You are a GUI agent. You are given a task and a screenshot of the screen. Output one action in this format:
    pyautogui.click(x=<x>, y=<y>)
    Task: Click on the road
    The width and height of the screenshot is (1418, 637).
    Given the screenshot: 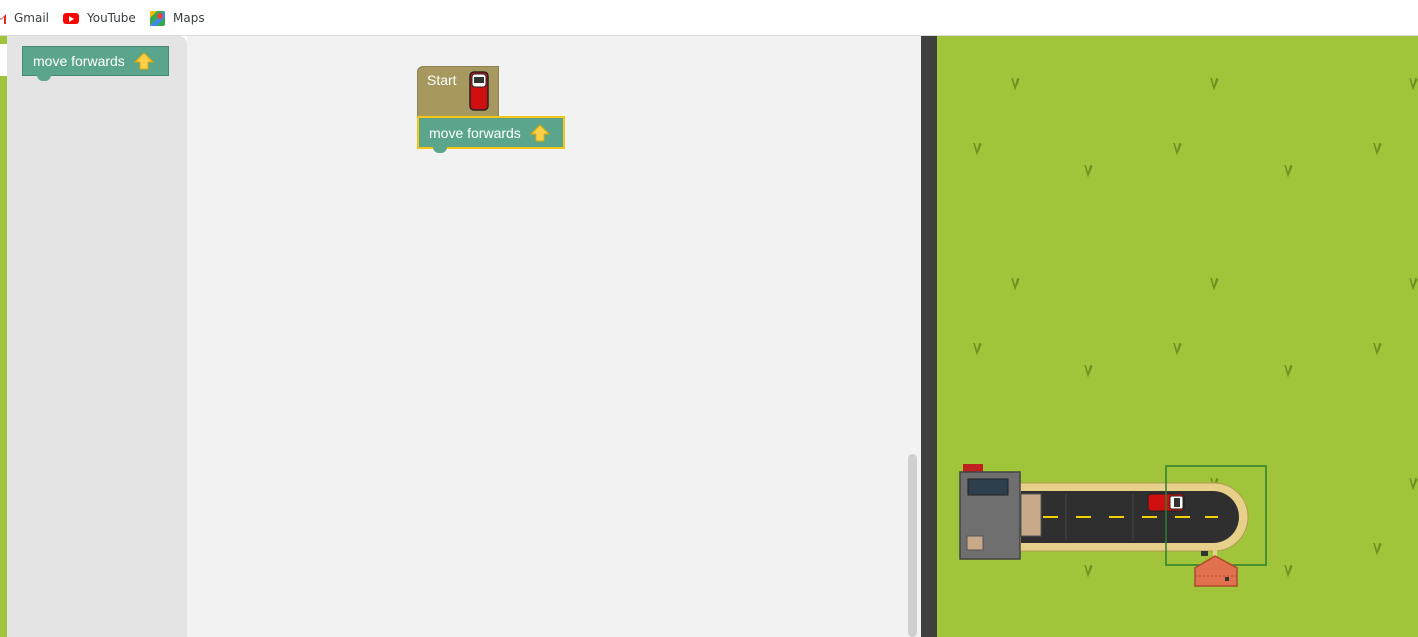 What is the action you would take?
    pyautogui.click(x=1132, y=517)
    